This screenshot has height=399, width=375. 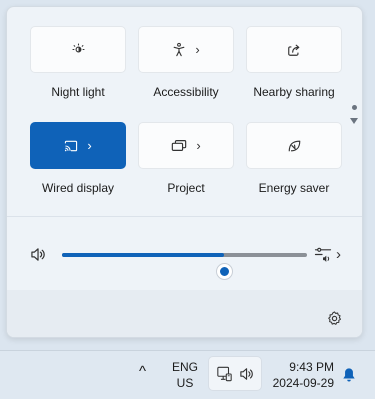 I want to click on volume-row: ›, so click(x=184, y=258).